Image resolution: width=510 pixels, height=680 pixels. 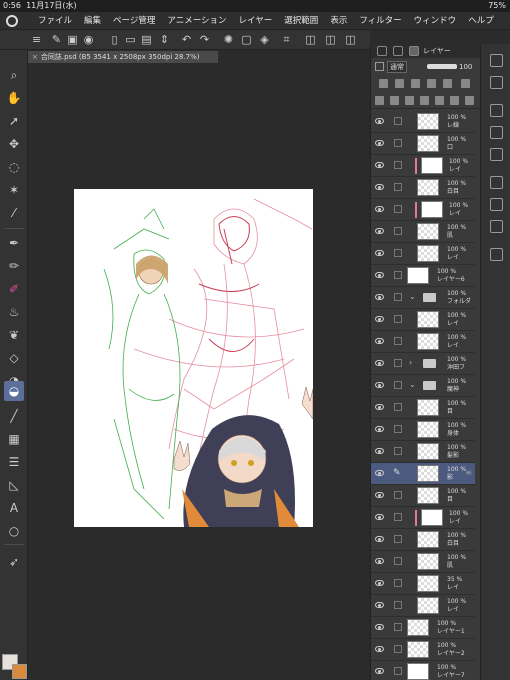 I want to click on layer-stack-icon: ☰, so click(x=14, y=462).